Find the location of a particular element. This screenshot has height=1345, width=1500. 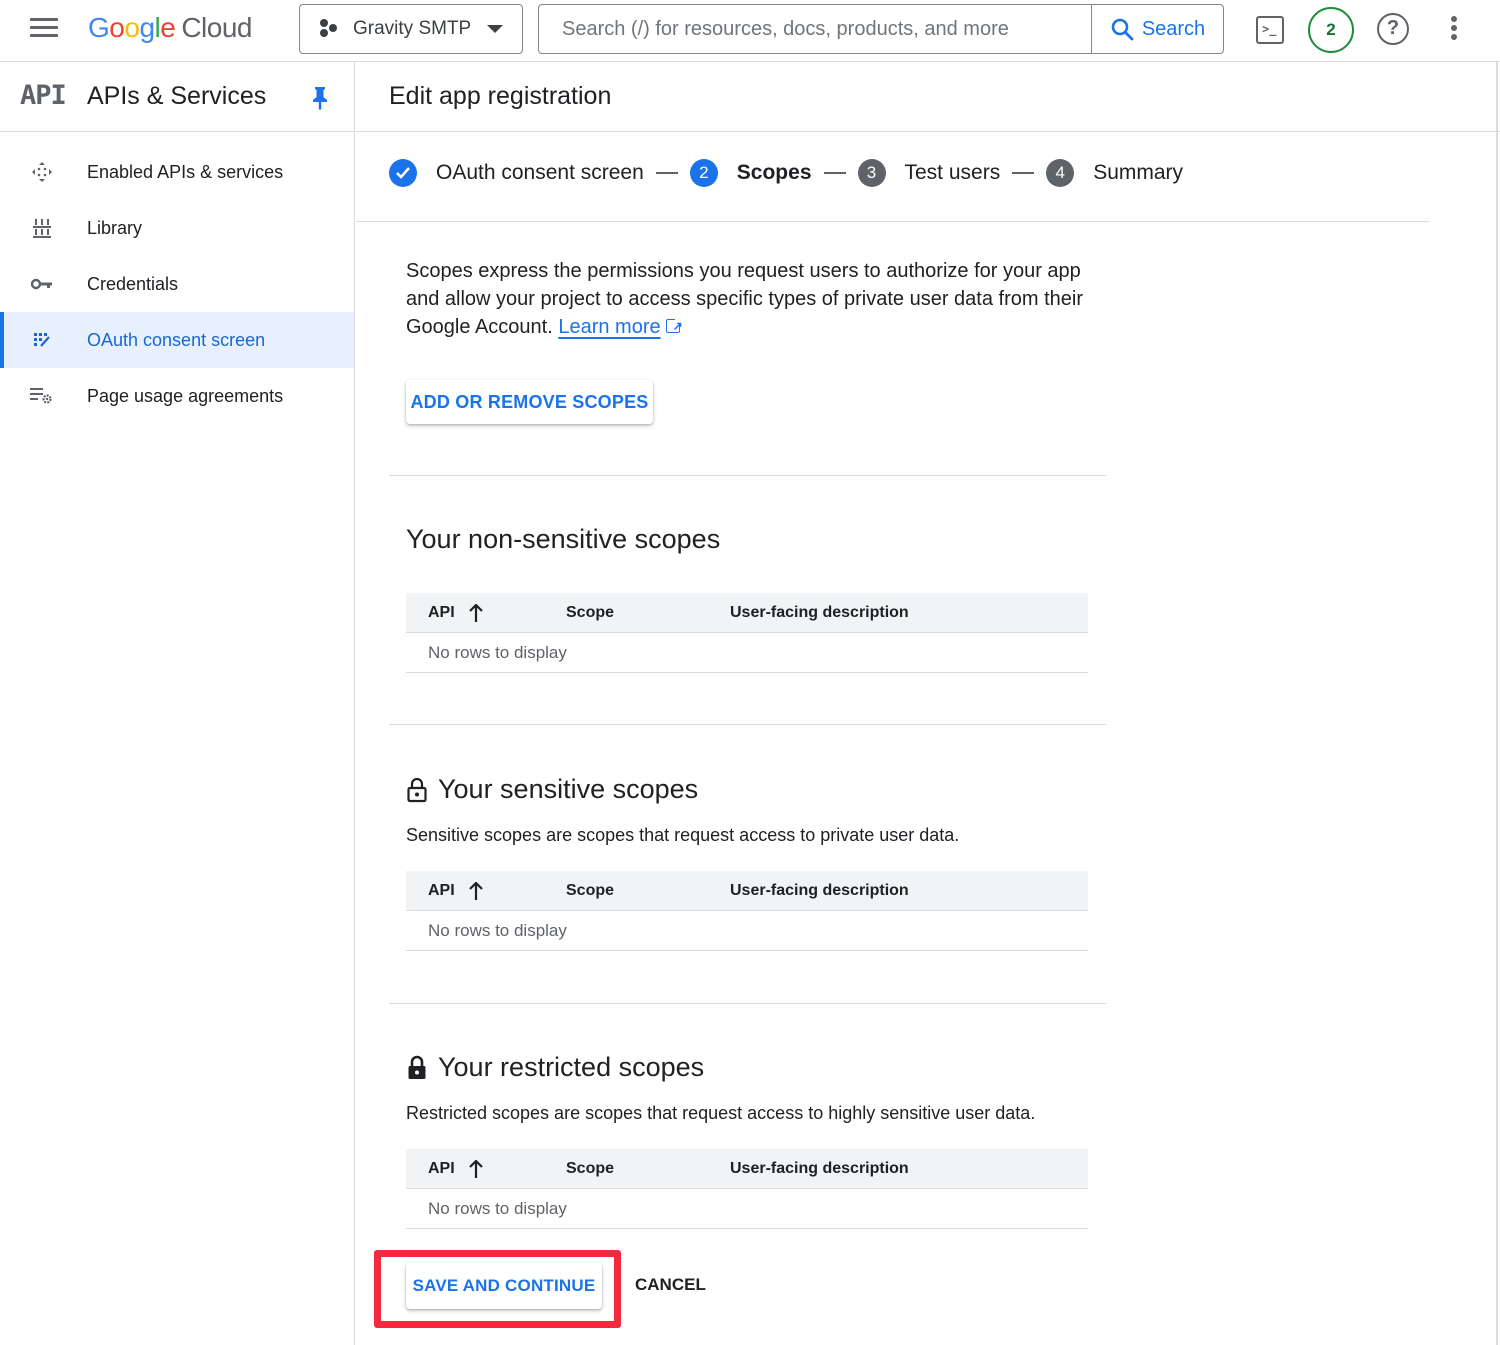

learn-more-label: Learn more is located at coordinates (609, 327).